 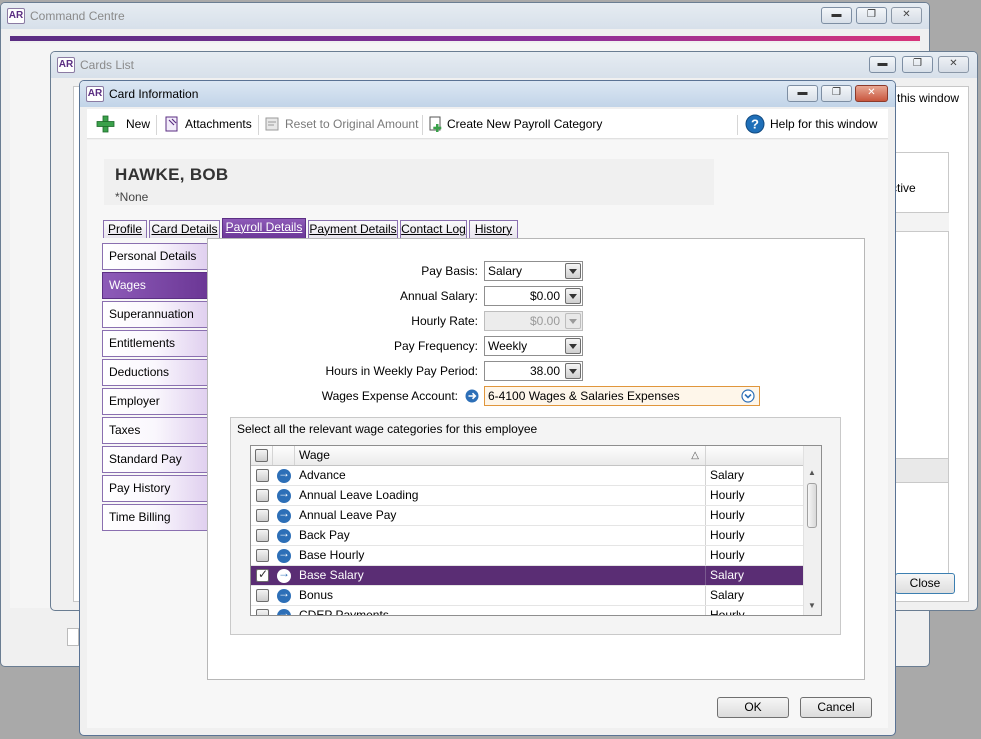 I want to click on tab-contact-log: Contact Log, so click(x=433, y=229).